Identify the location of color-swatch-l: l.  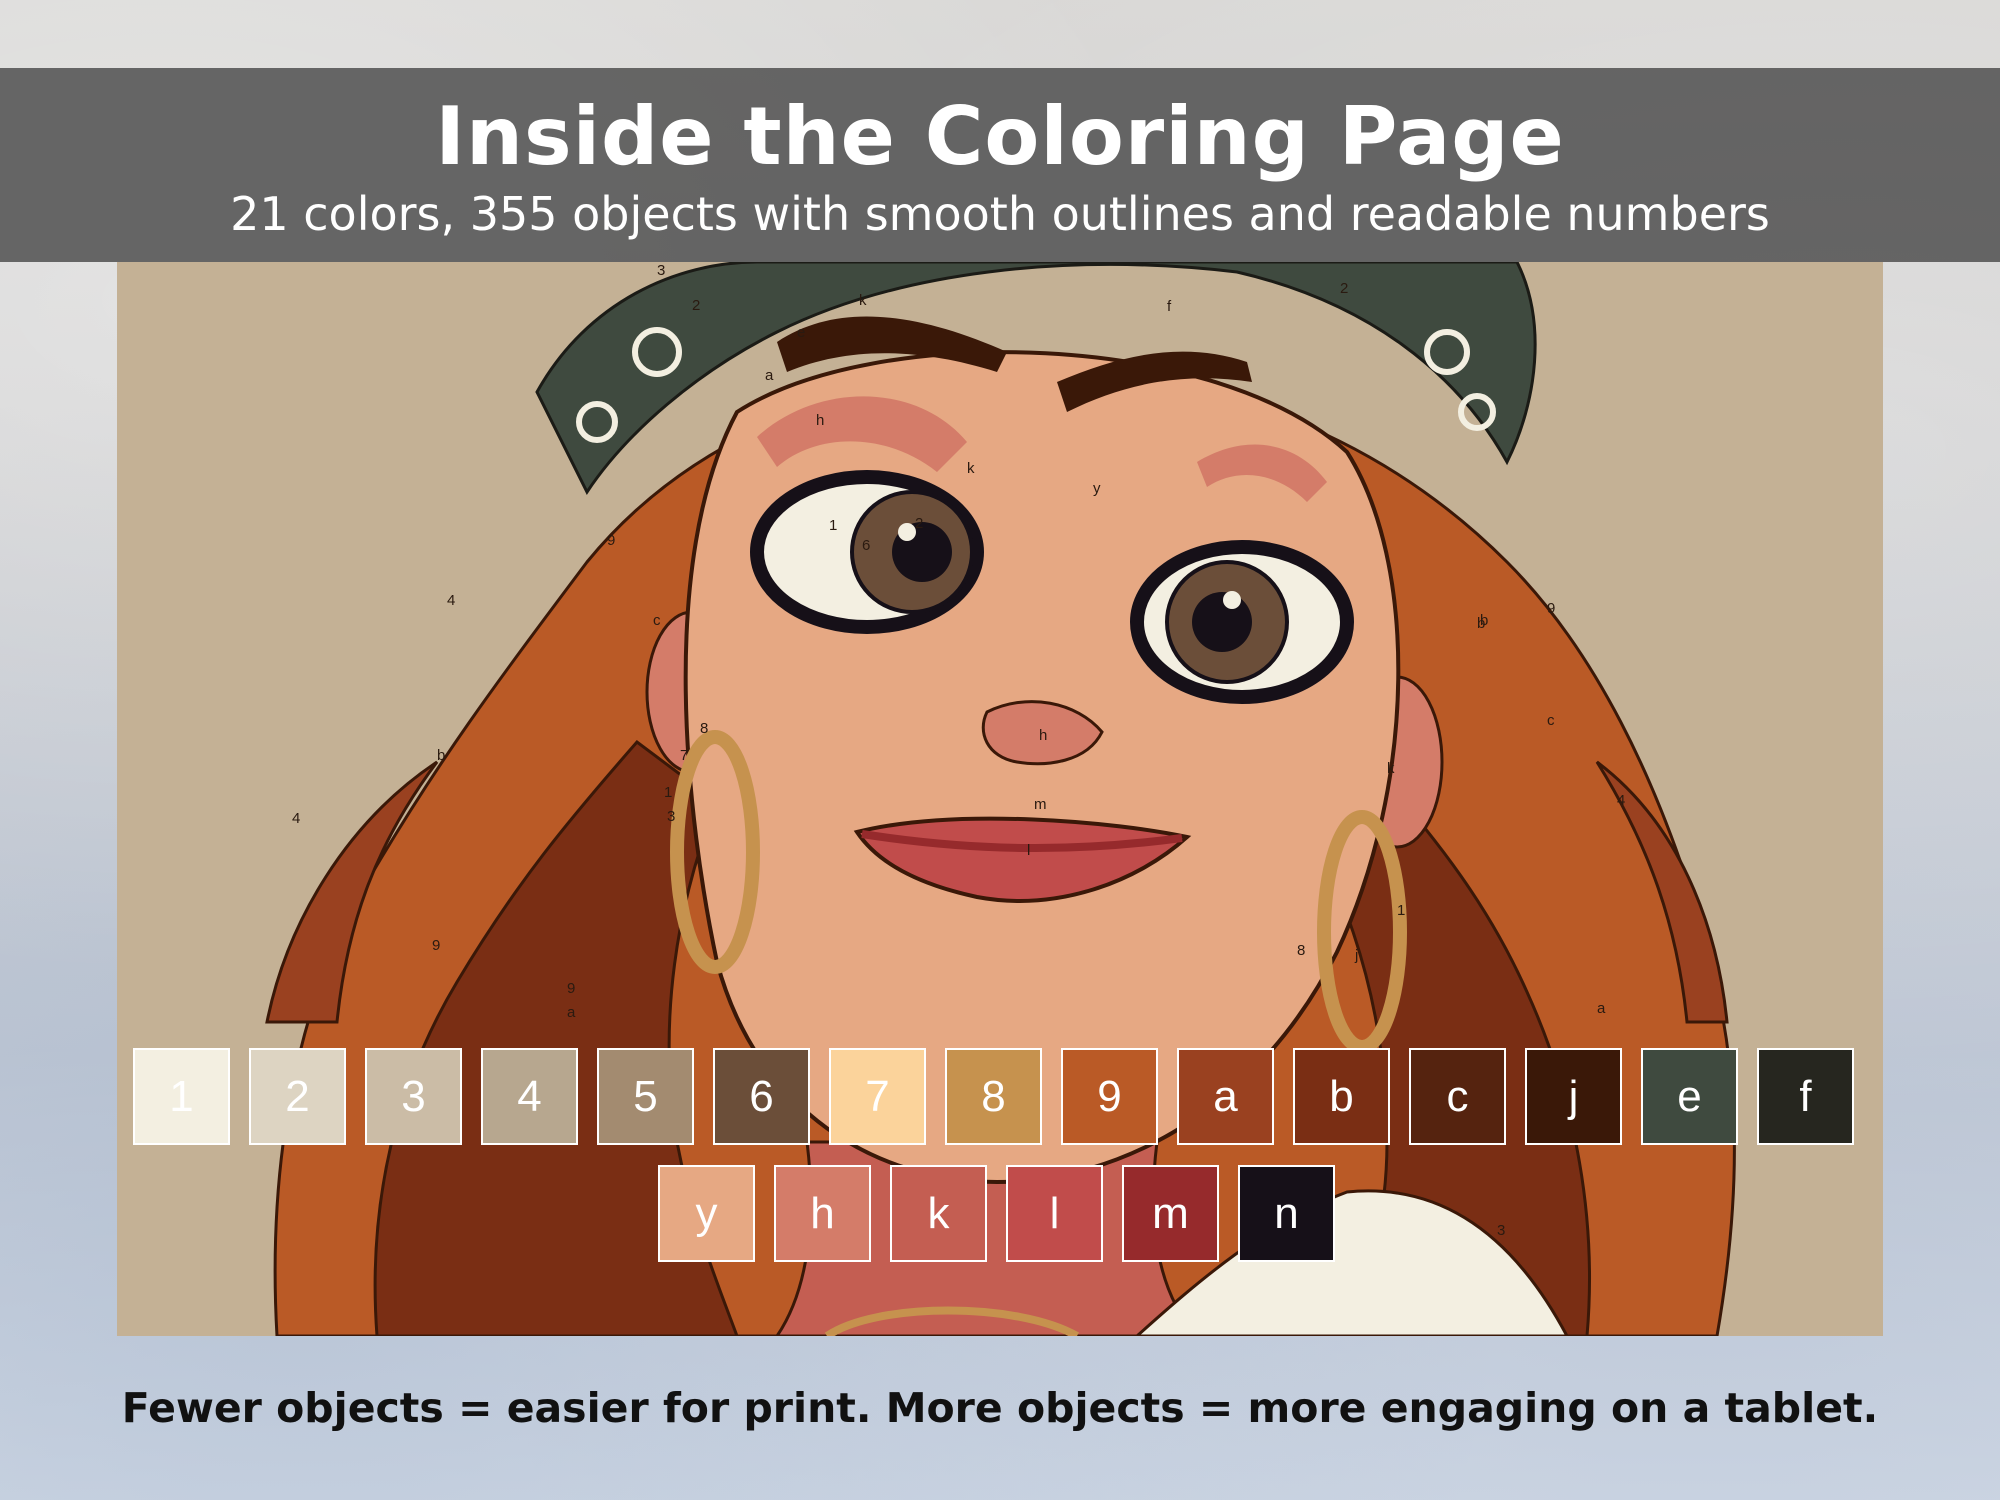
(1054, 1213).